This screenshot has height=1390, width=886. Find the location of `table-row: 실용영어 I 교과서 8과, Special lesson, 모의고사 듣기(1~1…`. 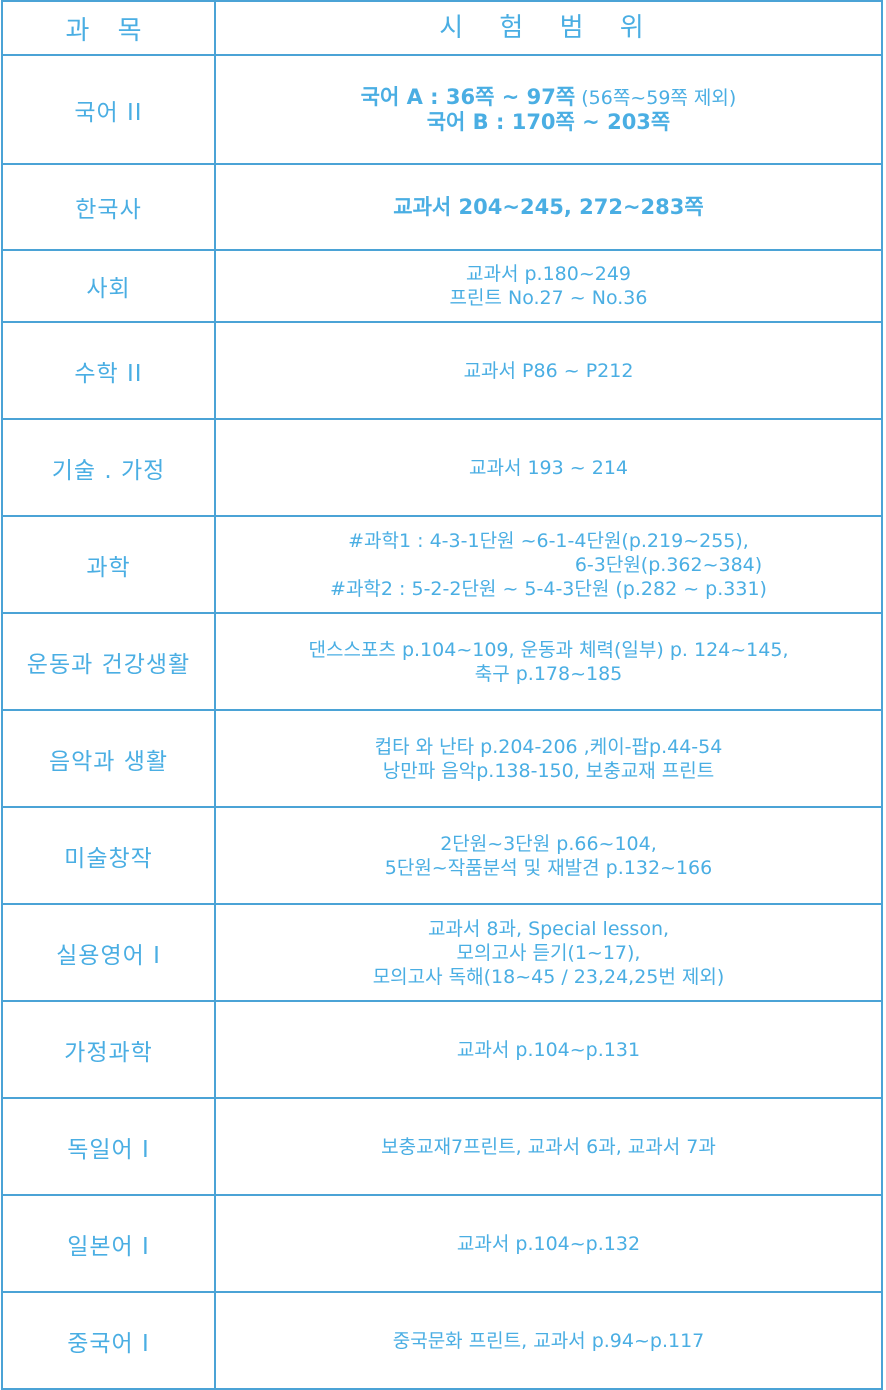

table-row: 실용영어 I 교과서 8과, Special lesson, 모의고사 듣기(1~1… is located at coordinates (442, 952).